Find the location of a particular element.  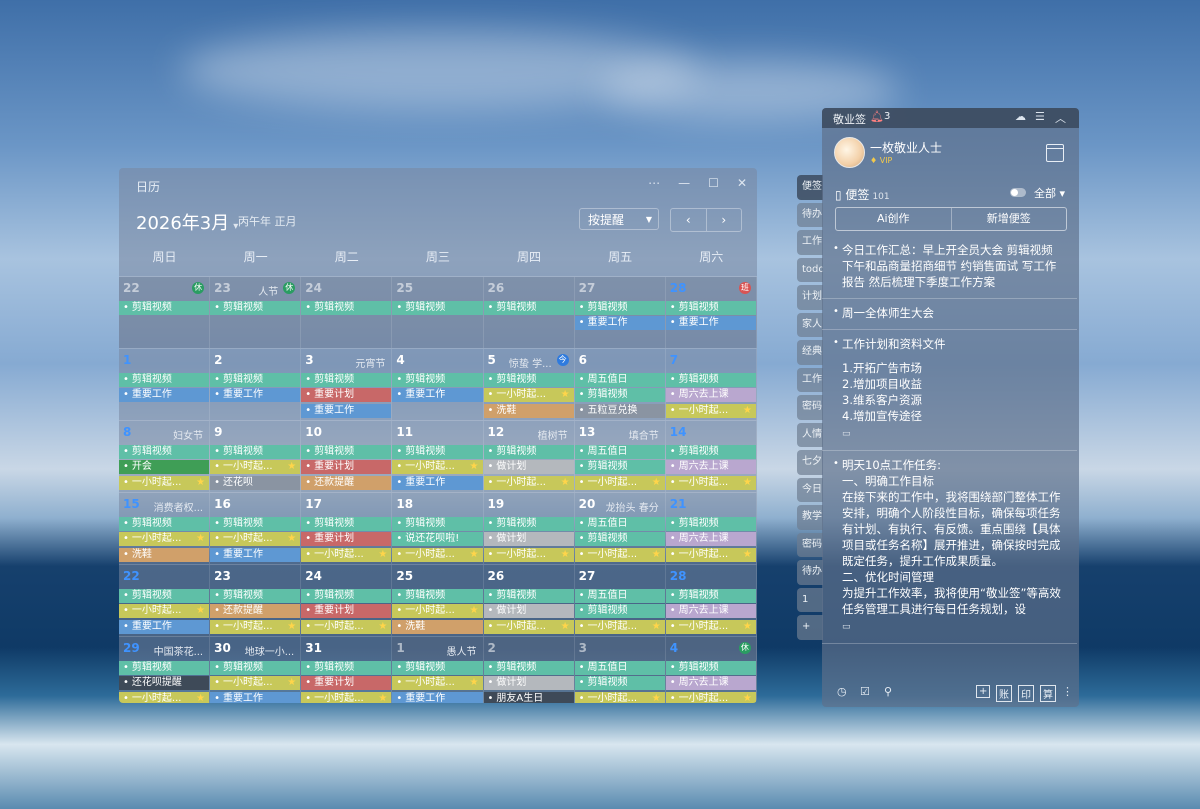

ledger-button: 账 is located at coordinates (1004, 693).